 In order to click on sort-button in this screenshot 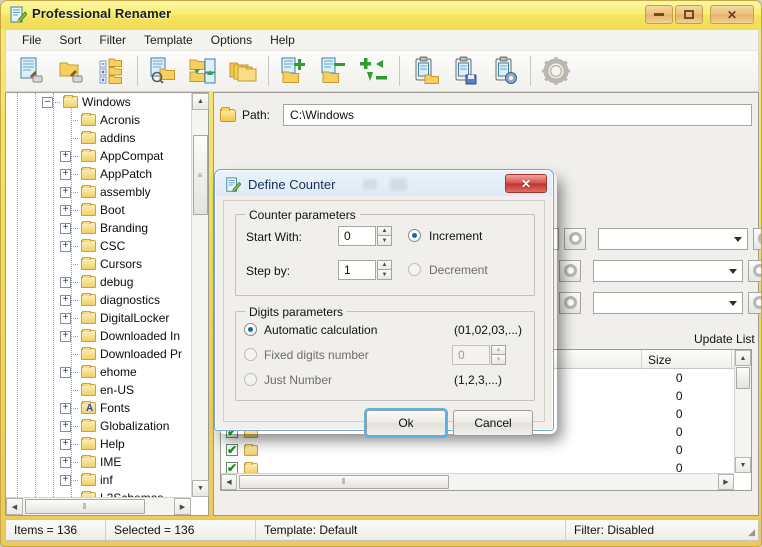, I will do `click(203, 71)`.